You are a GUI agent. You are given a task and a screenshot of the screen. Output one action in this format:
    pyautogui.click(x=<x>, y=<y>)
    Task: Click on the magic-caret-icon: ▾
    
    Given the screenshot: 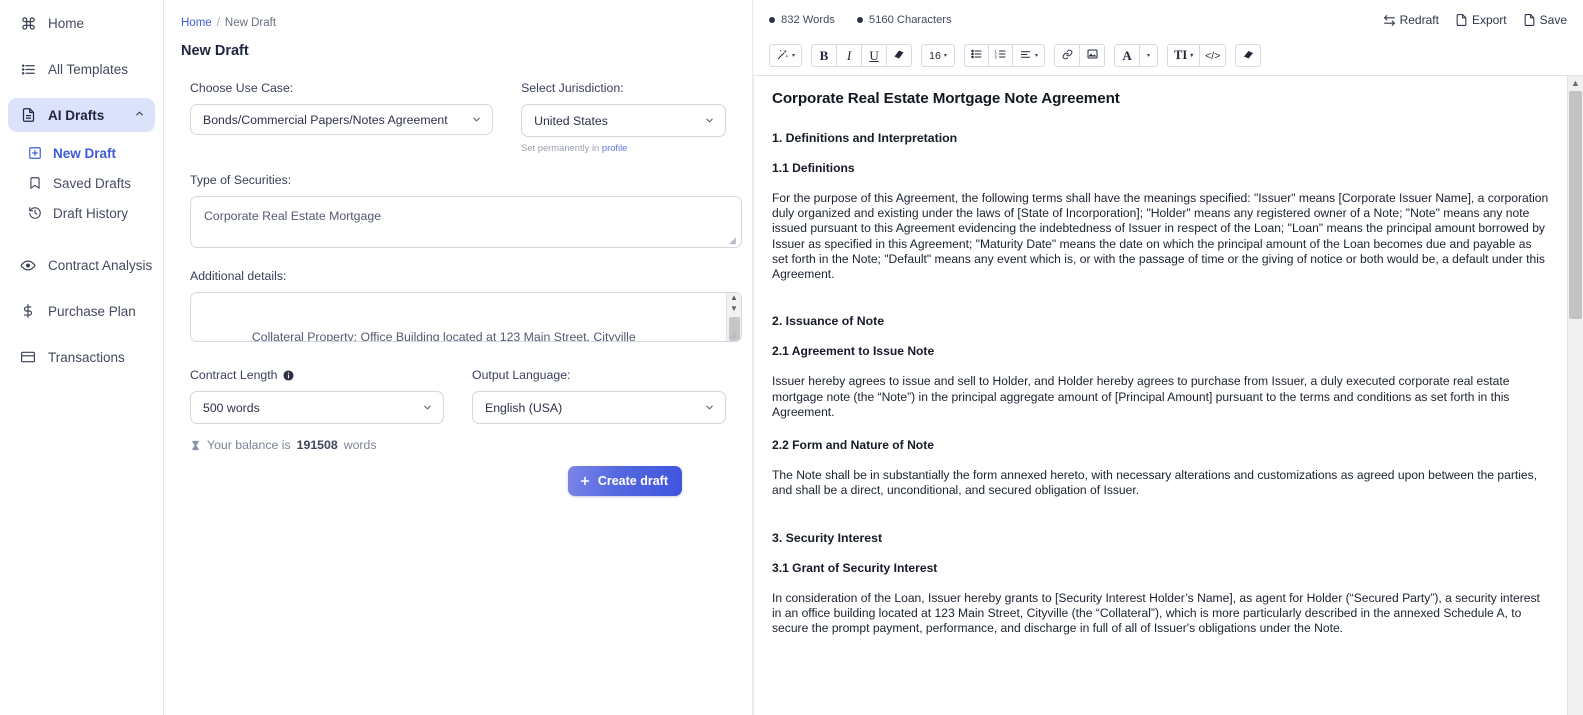 What is the action you would take?
    pyautogui.click(x=794, y=56)
    